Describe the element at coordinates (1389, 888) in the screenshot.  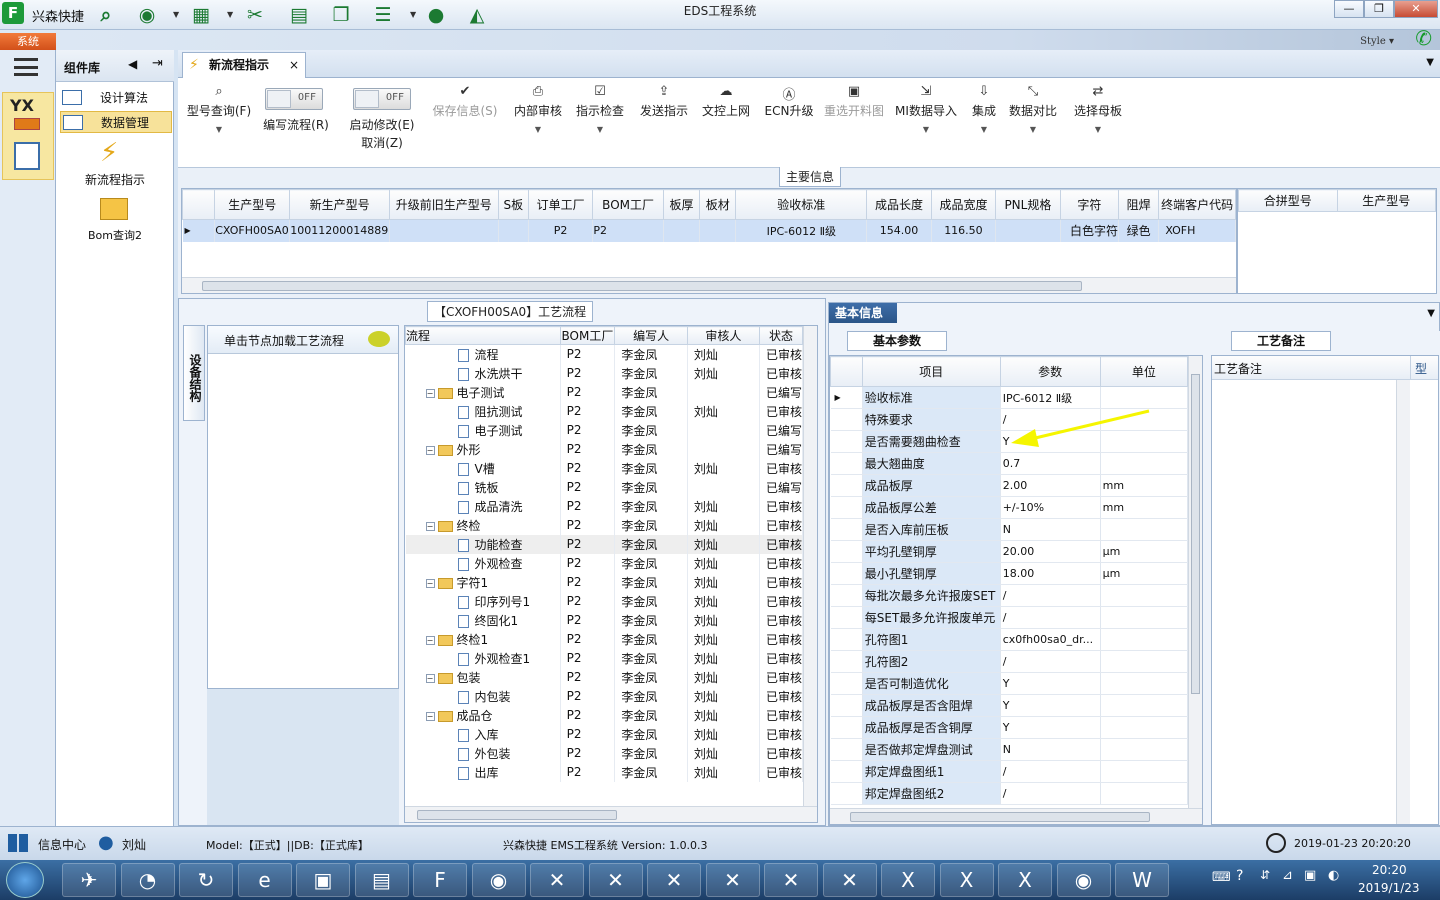
I see `taskbar-date: 2019/1/23` at that location.